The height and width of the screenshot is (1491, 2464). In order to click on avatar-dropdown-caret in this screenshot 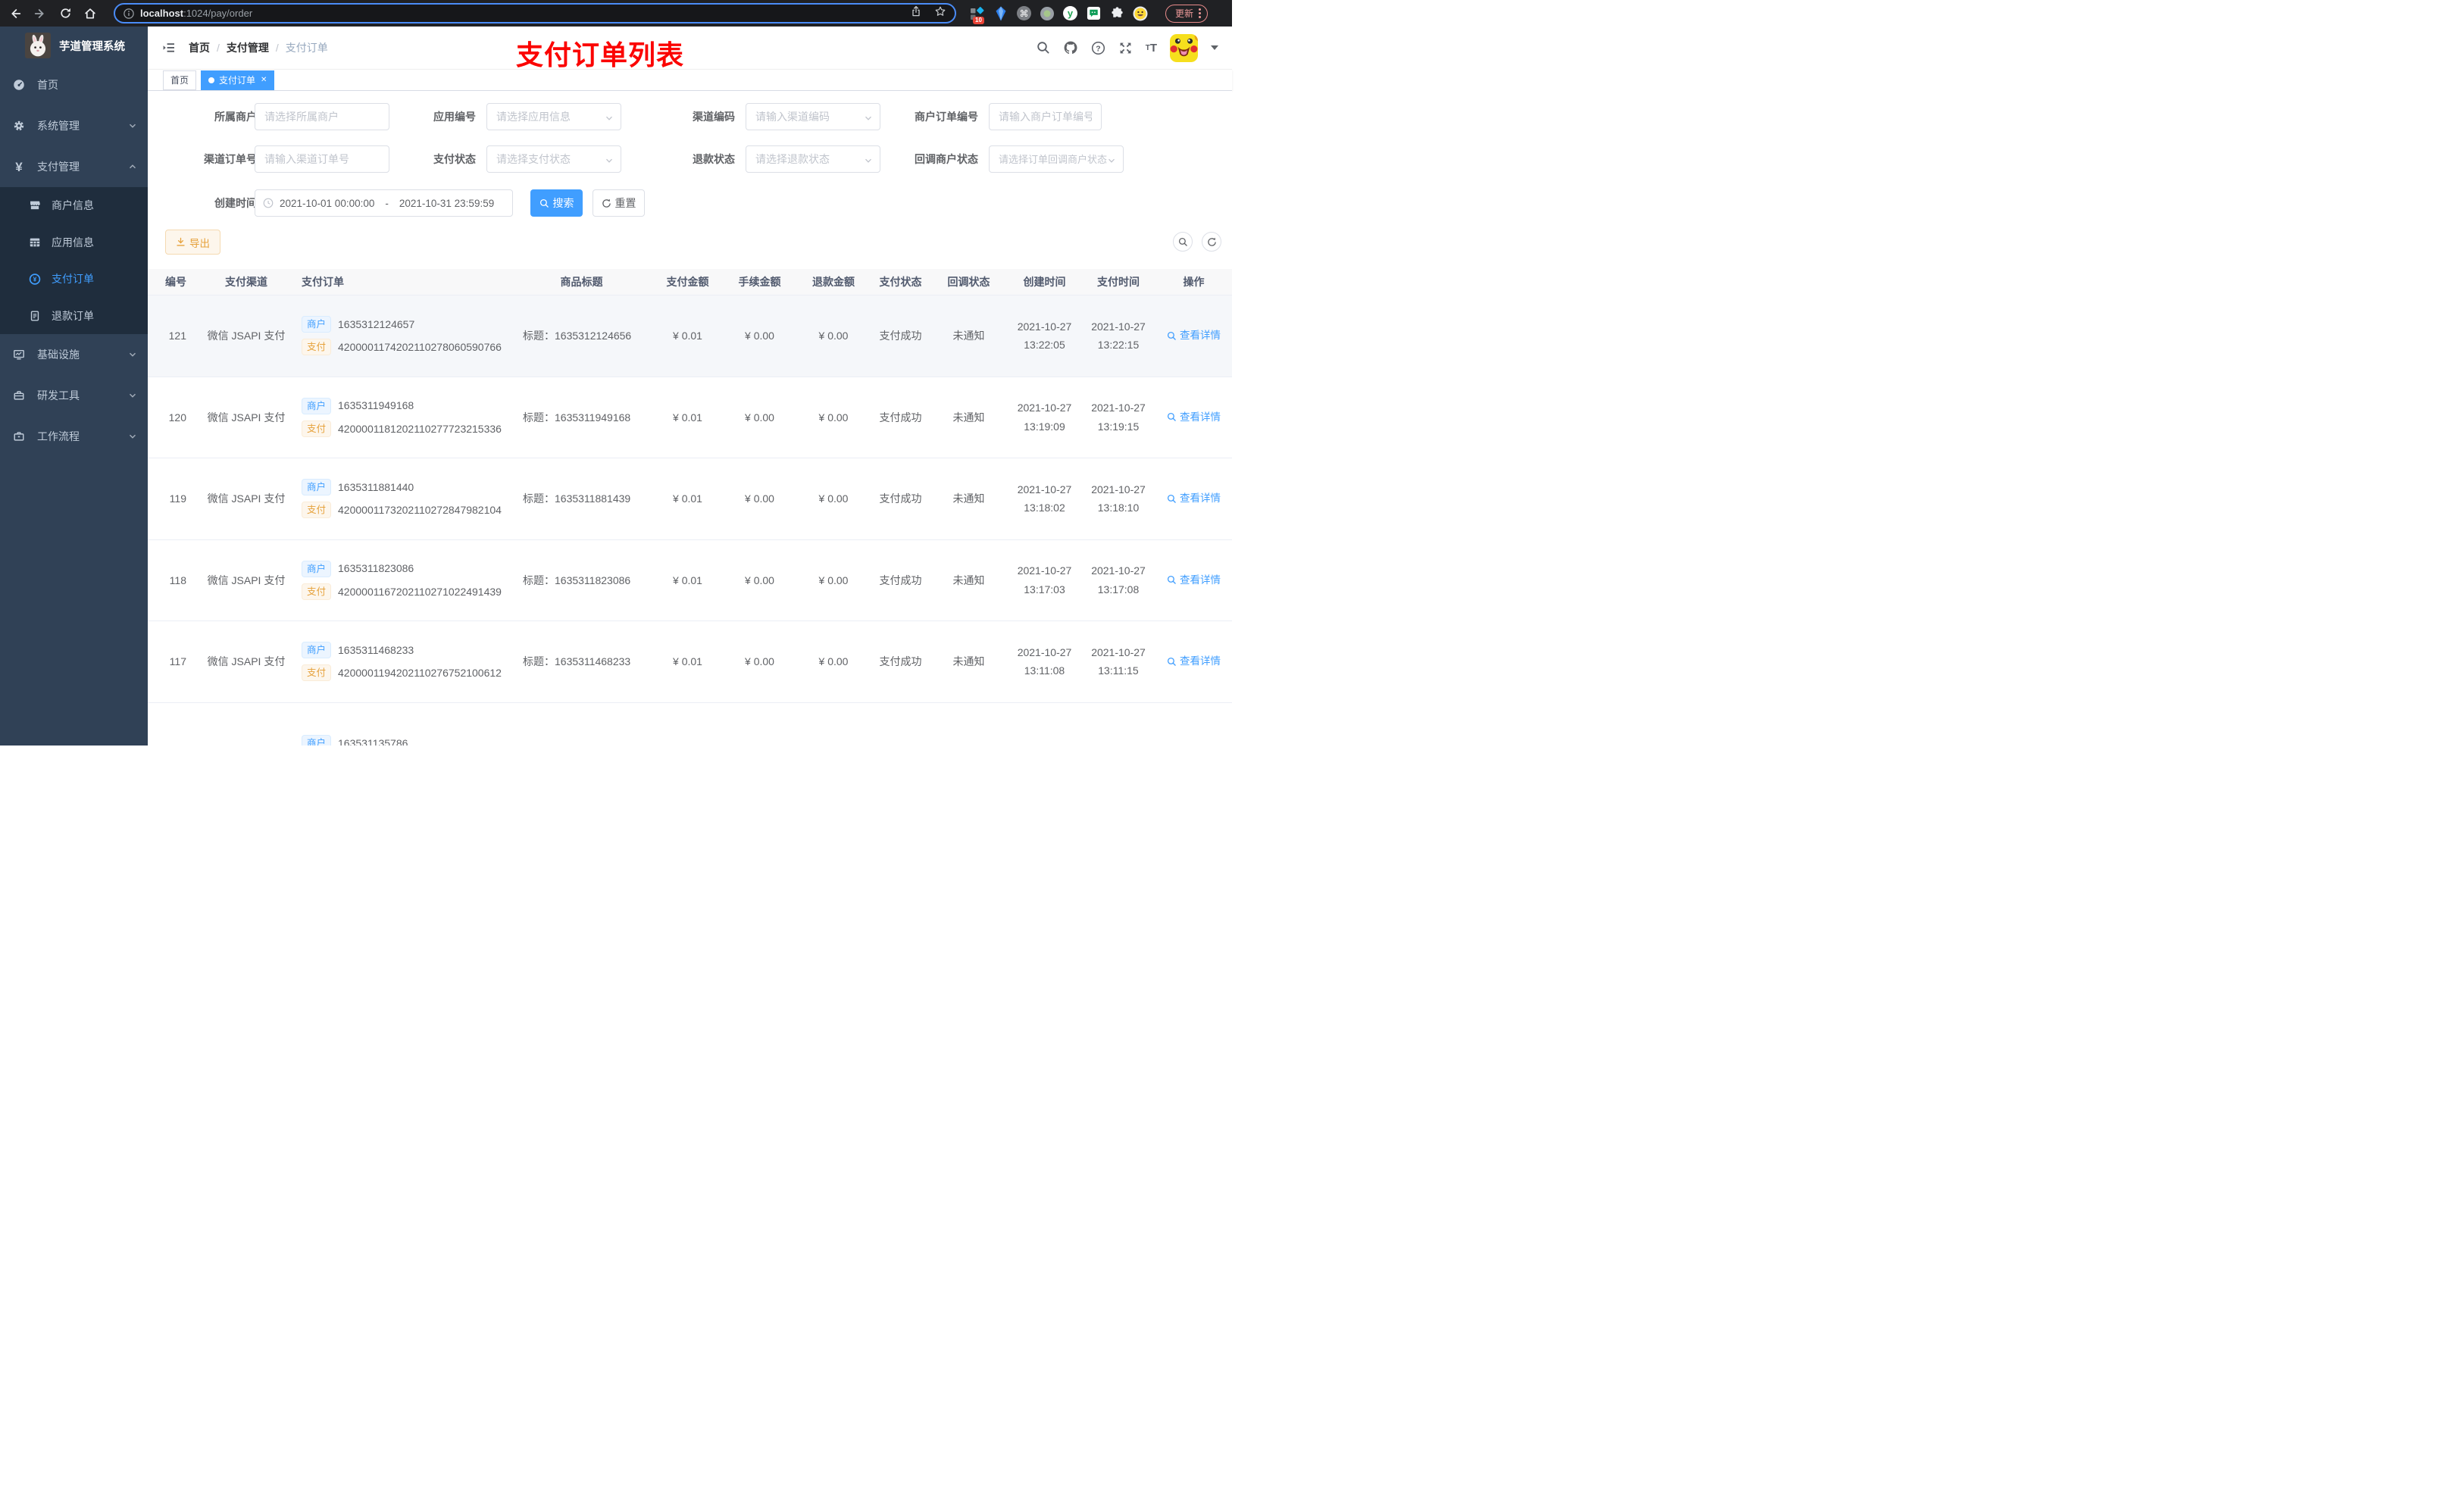, I will do `click(1214, 47)`.